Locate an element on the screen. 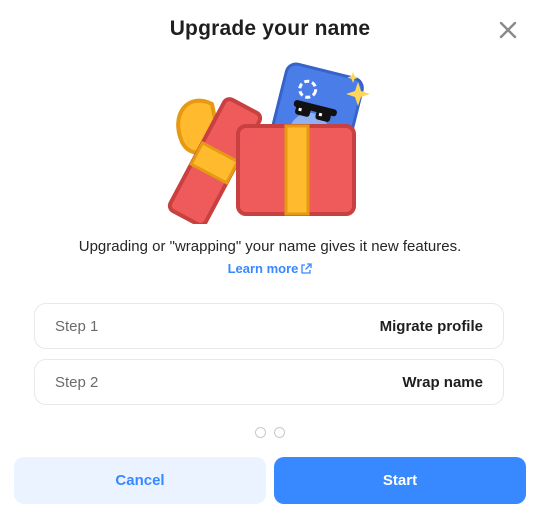 Image resolution: width=540 pixels, height=518 pixels. learn-more-row: Learn more is located at coordinates (270, 268).